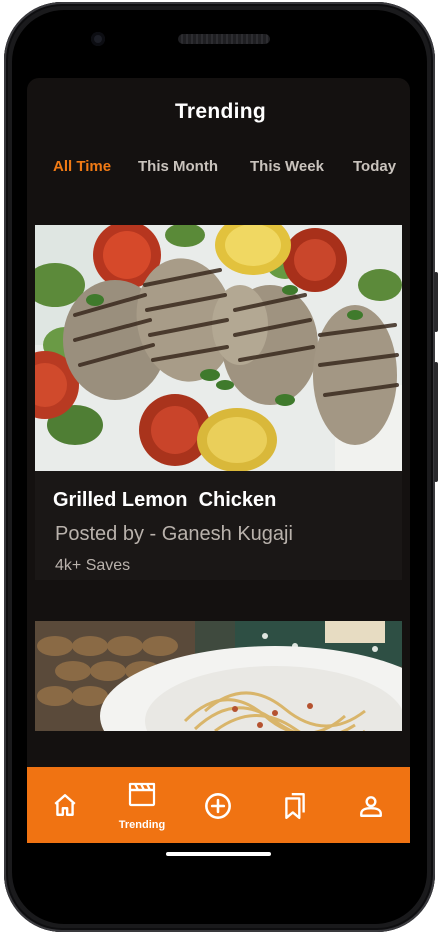 The height and width of the screenshot is (936, 441). I want to click on tab-this-month: This Month, so click(178, 166).